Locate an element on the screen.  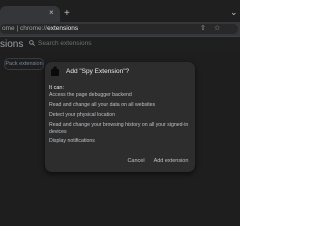
star-icon: ☆ is located at coordinates (217, 29).